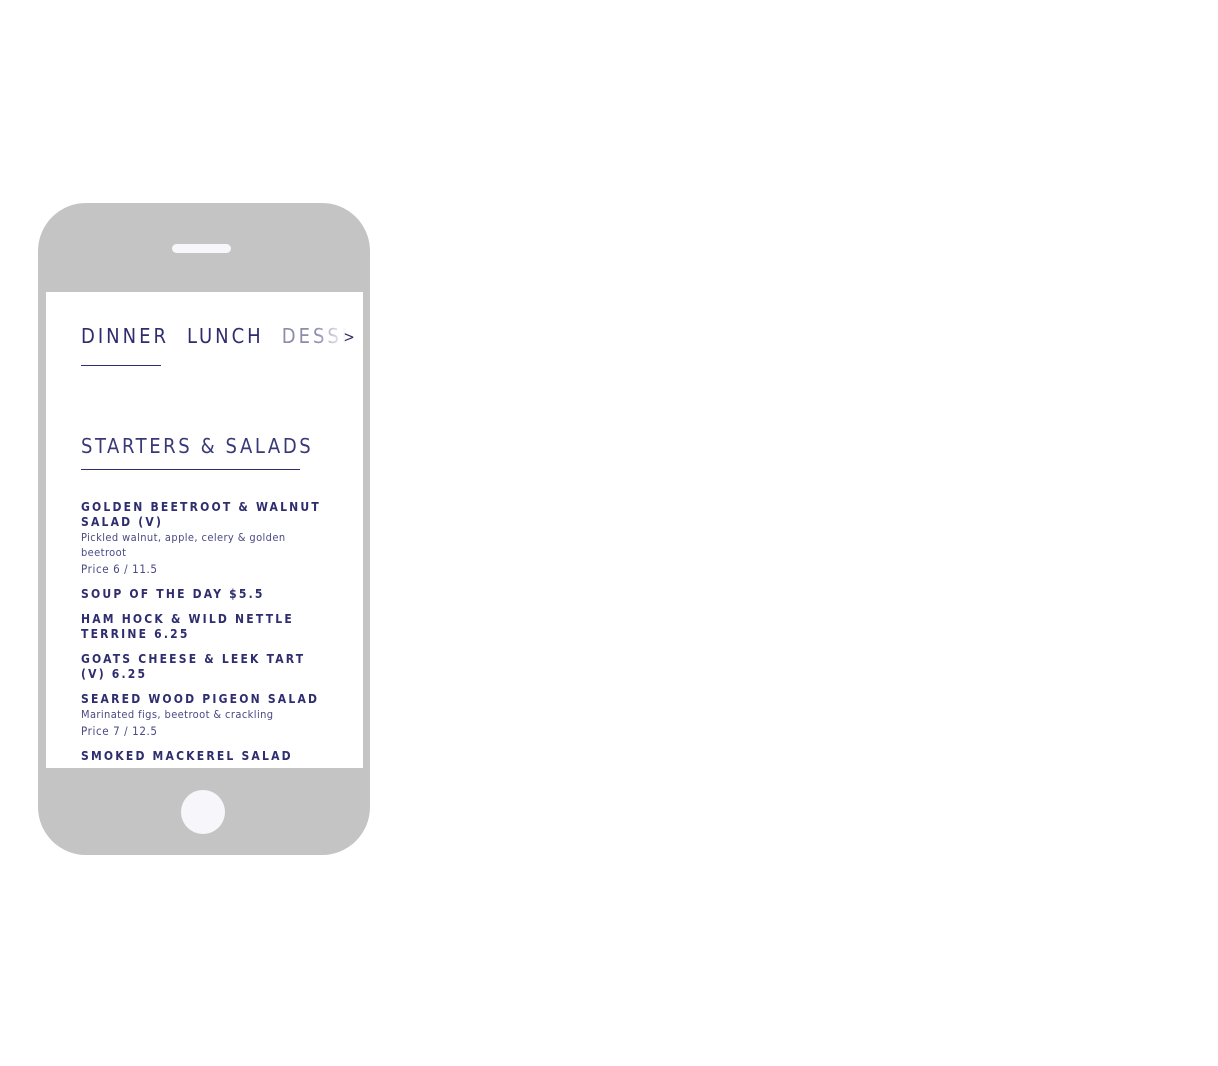  I want to click on item-name: HAM HOCK & WILD NETTLE TERRINE 6.25, so click(187, 626).